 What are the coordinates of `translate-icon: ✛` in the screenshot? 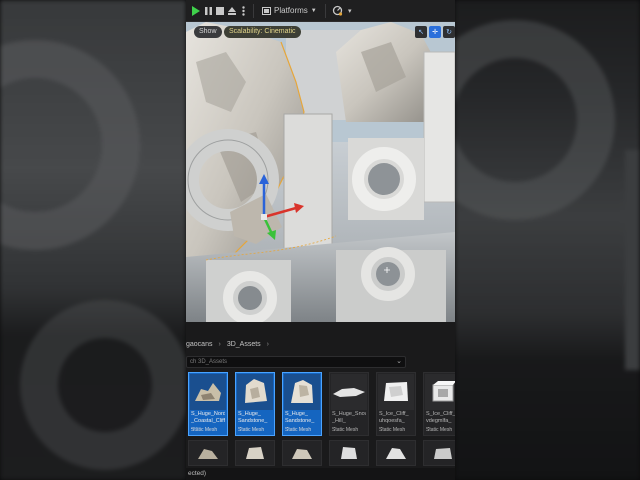 It's located at (435, 32).